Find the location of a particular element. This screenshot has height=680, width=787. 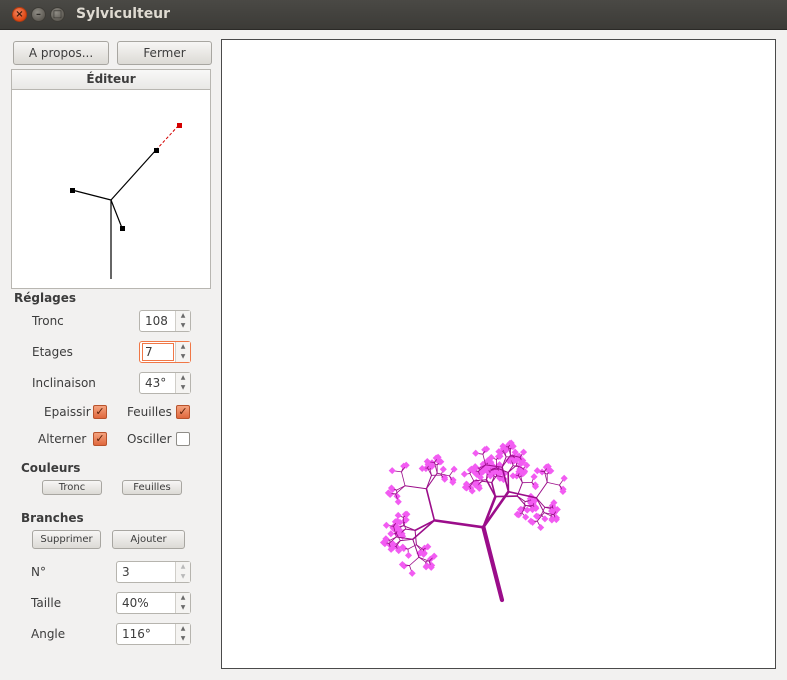

window-title: Sylviculteur is located at coordinates (123, 14).